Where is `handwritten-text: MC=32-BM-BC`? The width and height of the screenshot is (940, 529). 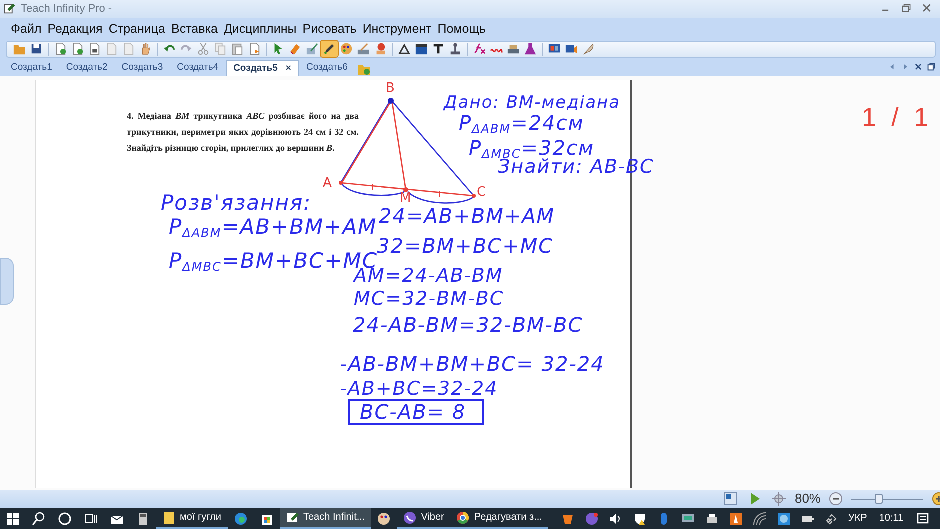
handwritten-text: MC=32-BM-BC is located at coordinates (429, 299).